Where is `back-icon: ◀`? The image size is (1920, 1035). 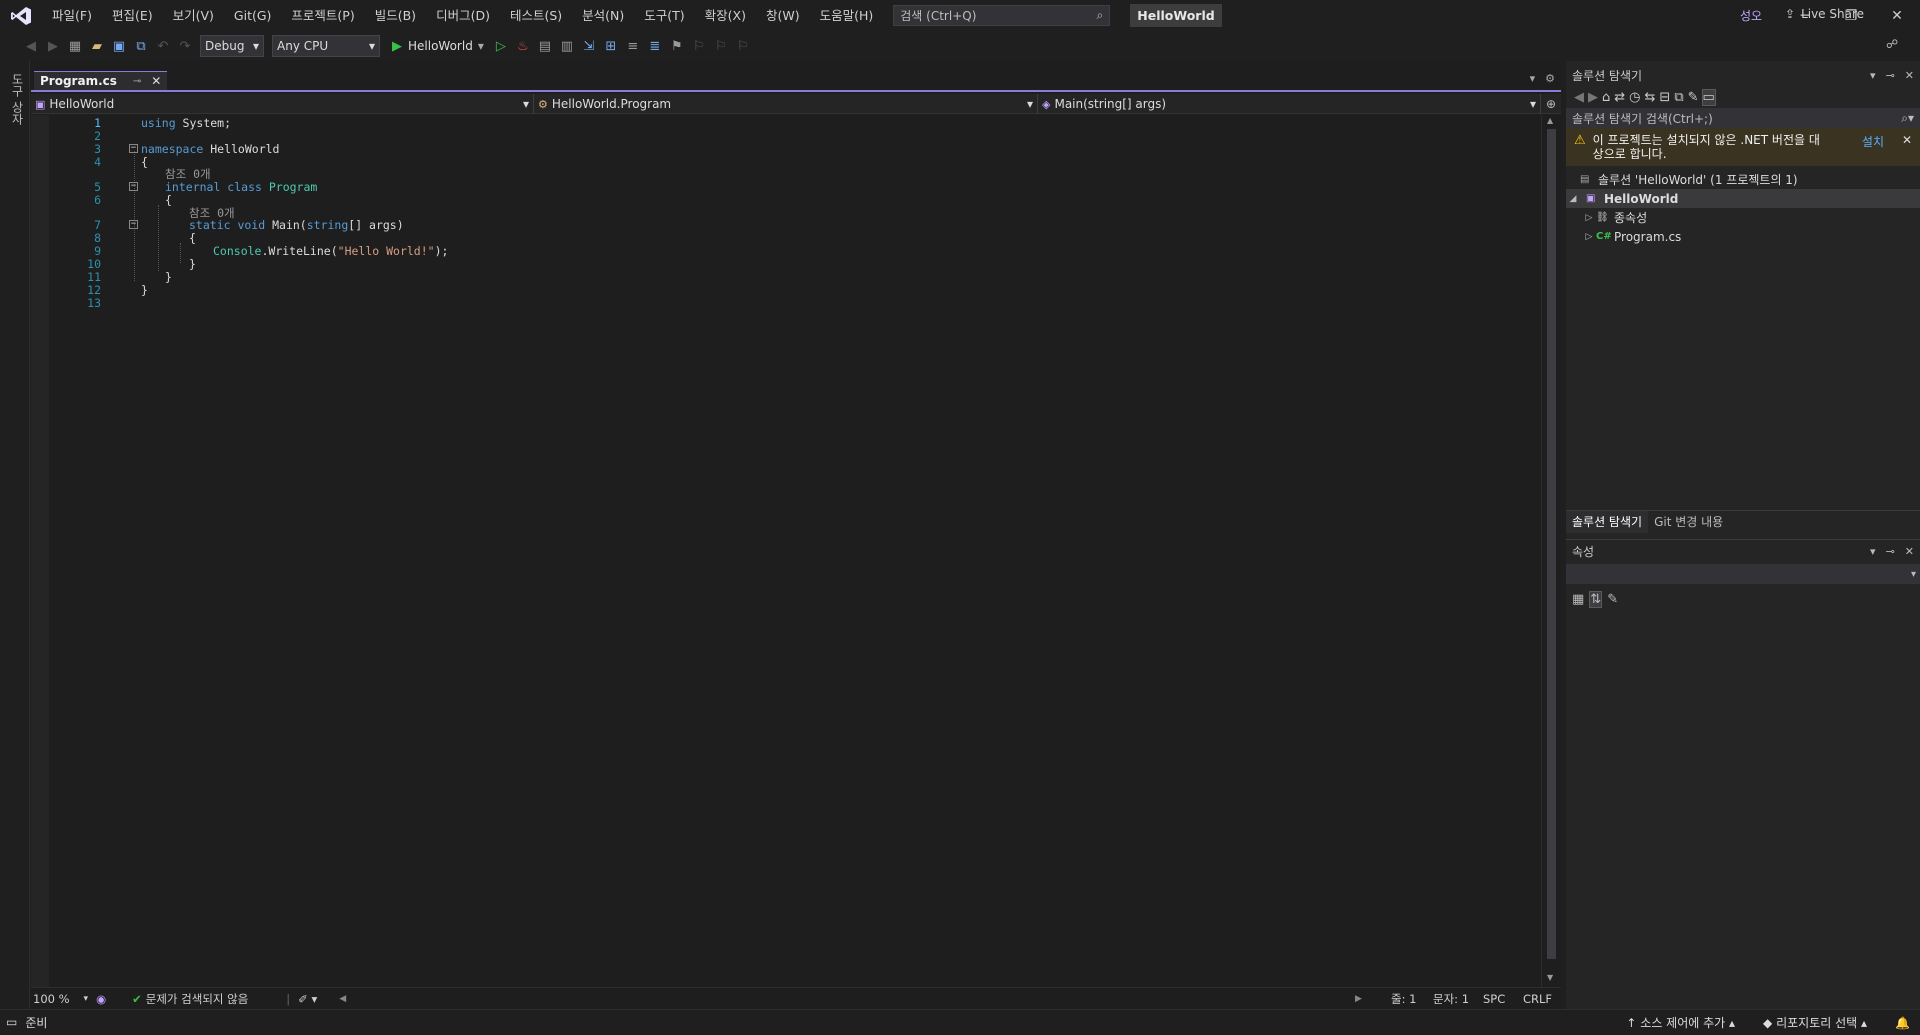 back-icon: ◀ is located at coordinates (1579, 97).